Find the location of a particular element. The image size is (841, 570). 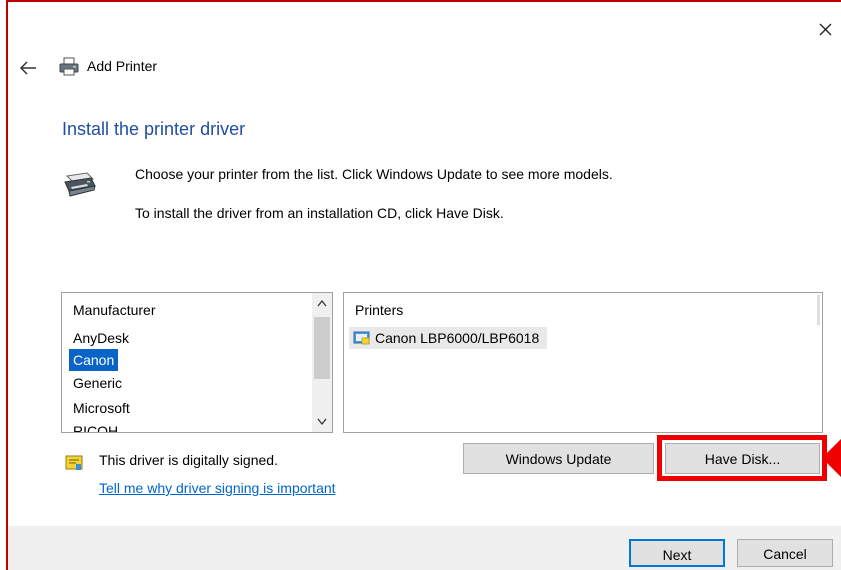

close-icon is located at coordinates (825, 29).